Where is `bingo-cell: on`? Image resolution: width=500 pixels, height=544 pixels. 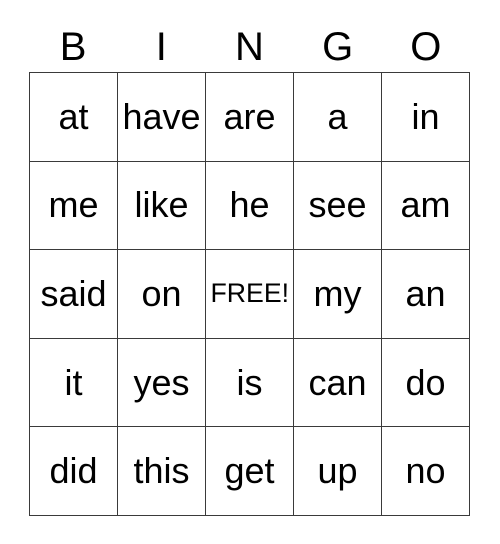
bingo-cell: on is located at coordinates (162, 294).